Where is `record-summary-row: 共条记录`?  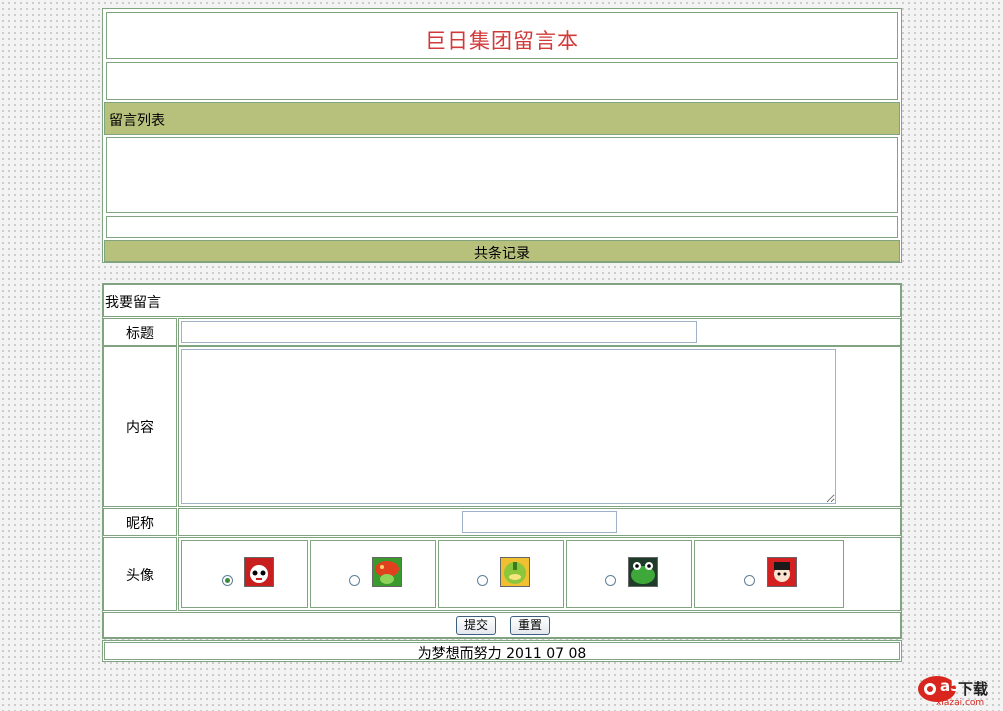 record-summary-row: 共条记录 is located at coordinates (502, 251).